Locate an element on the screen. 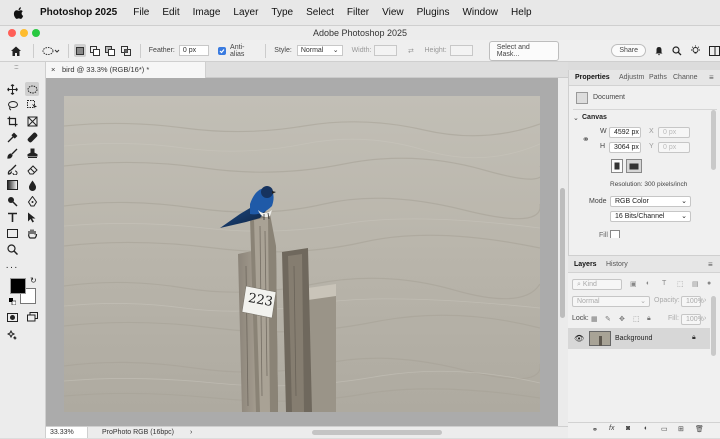 The width and height of the screenshot is (720, 439). filter-type-icon: T is located at coordinates (664, 283).